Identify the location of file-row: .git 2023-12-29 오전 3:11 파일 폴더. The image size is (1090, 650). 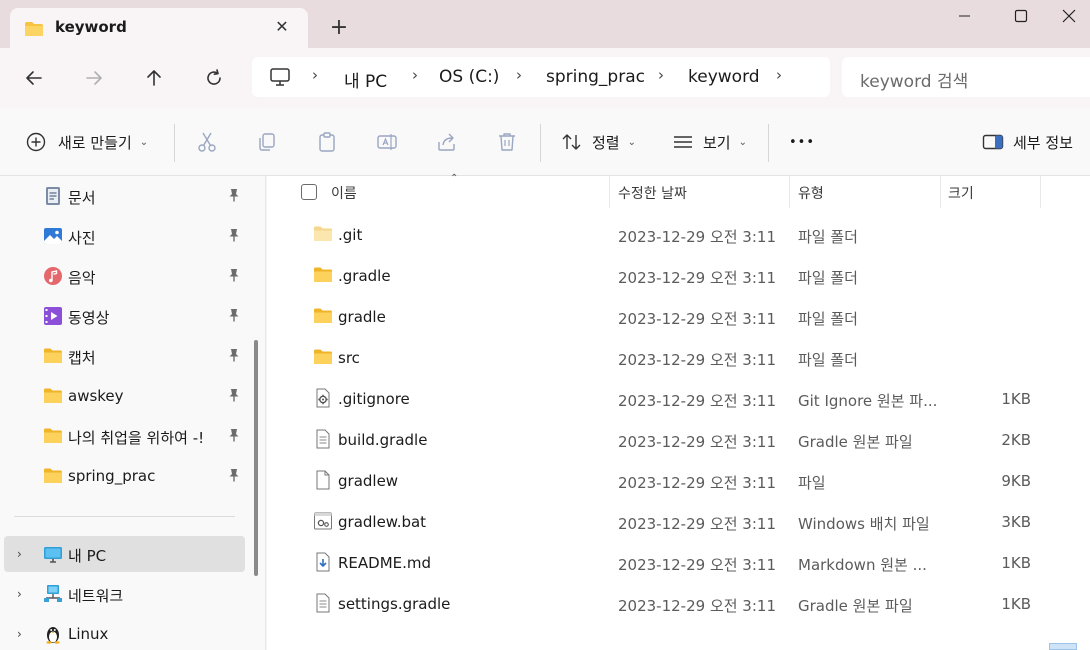
(678, 234).